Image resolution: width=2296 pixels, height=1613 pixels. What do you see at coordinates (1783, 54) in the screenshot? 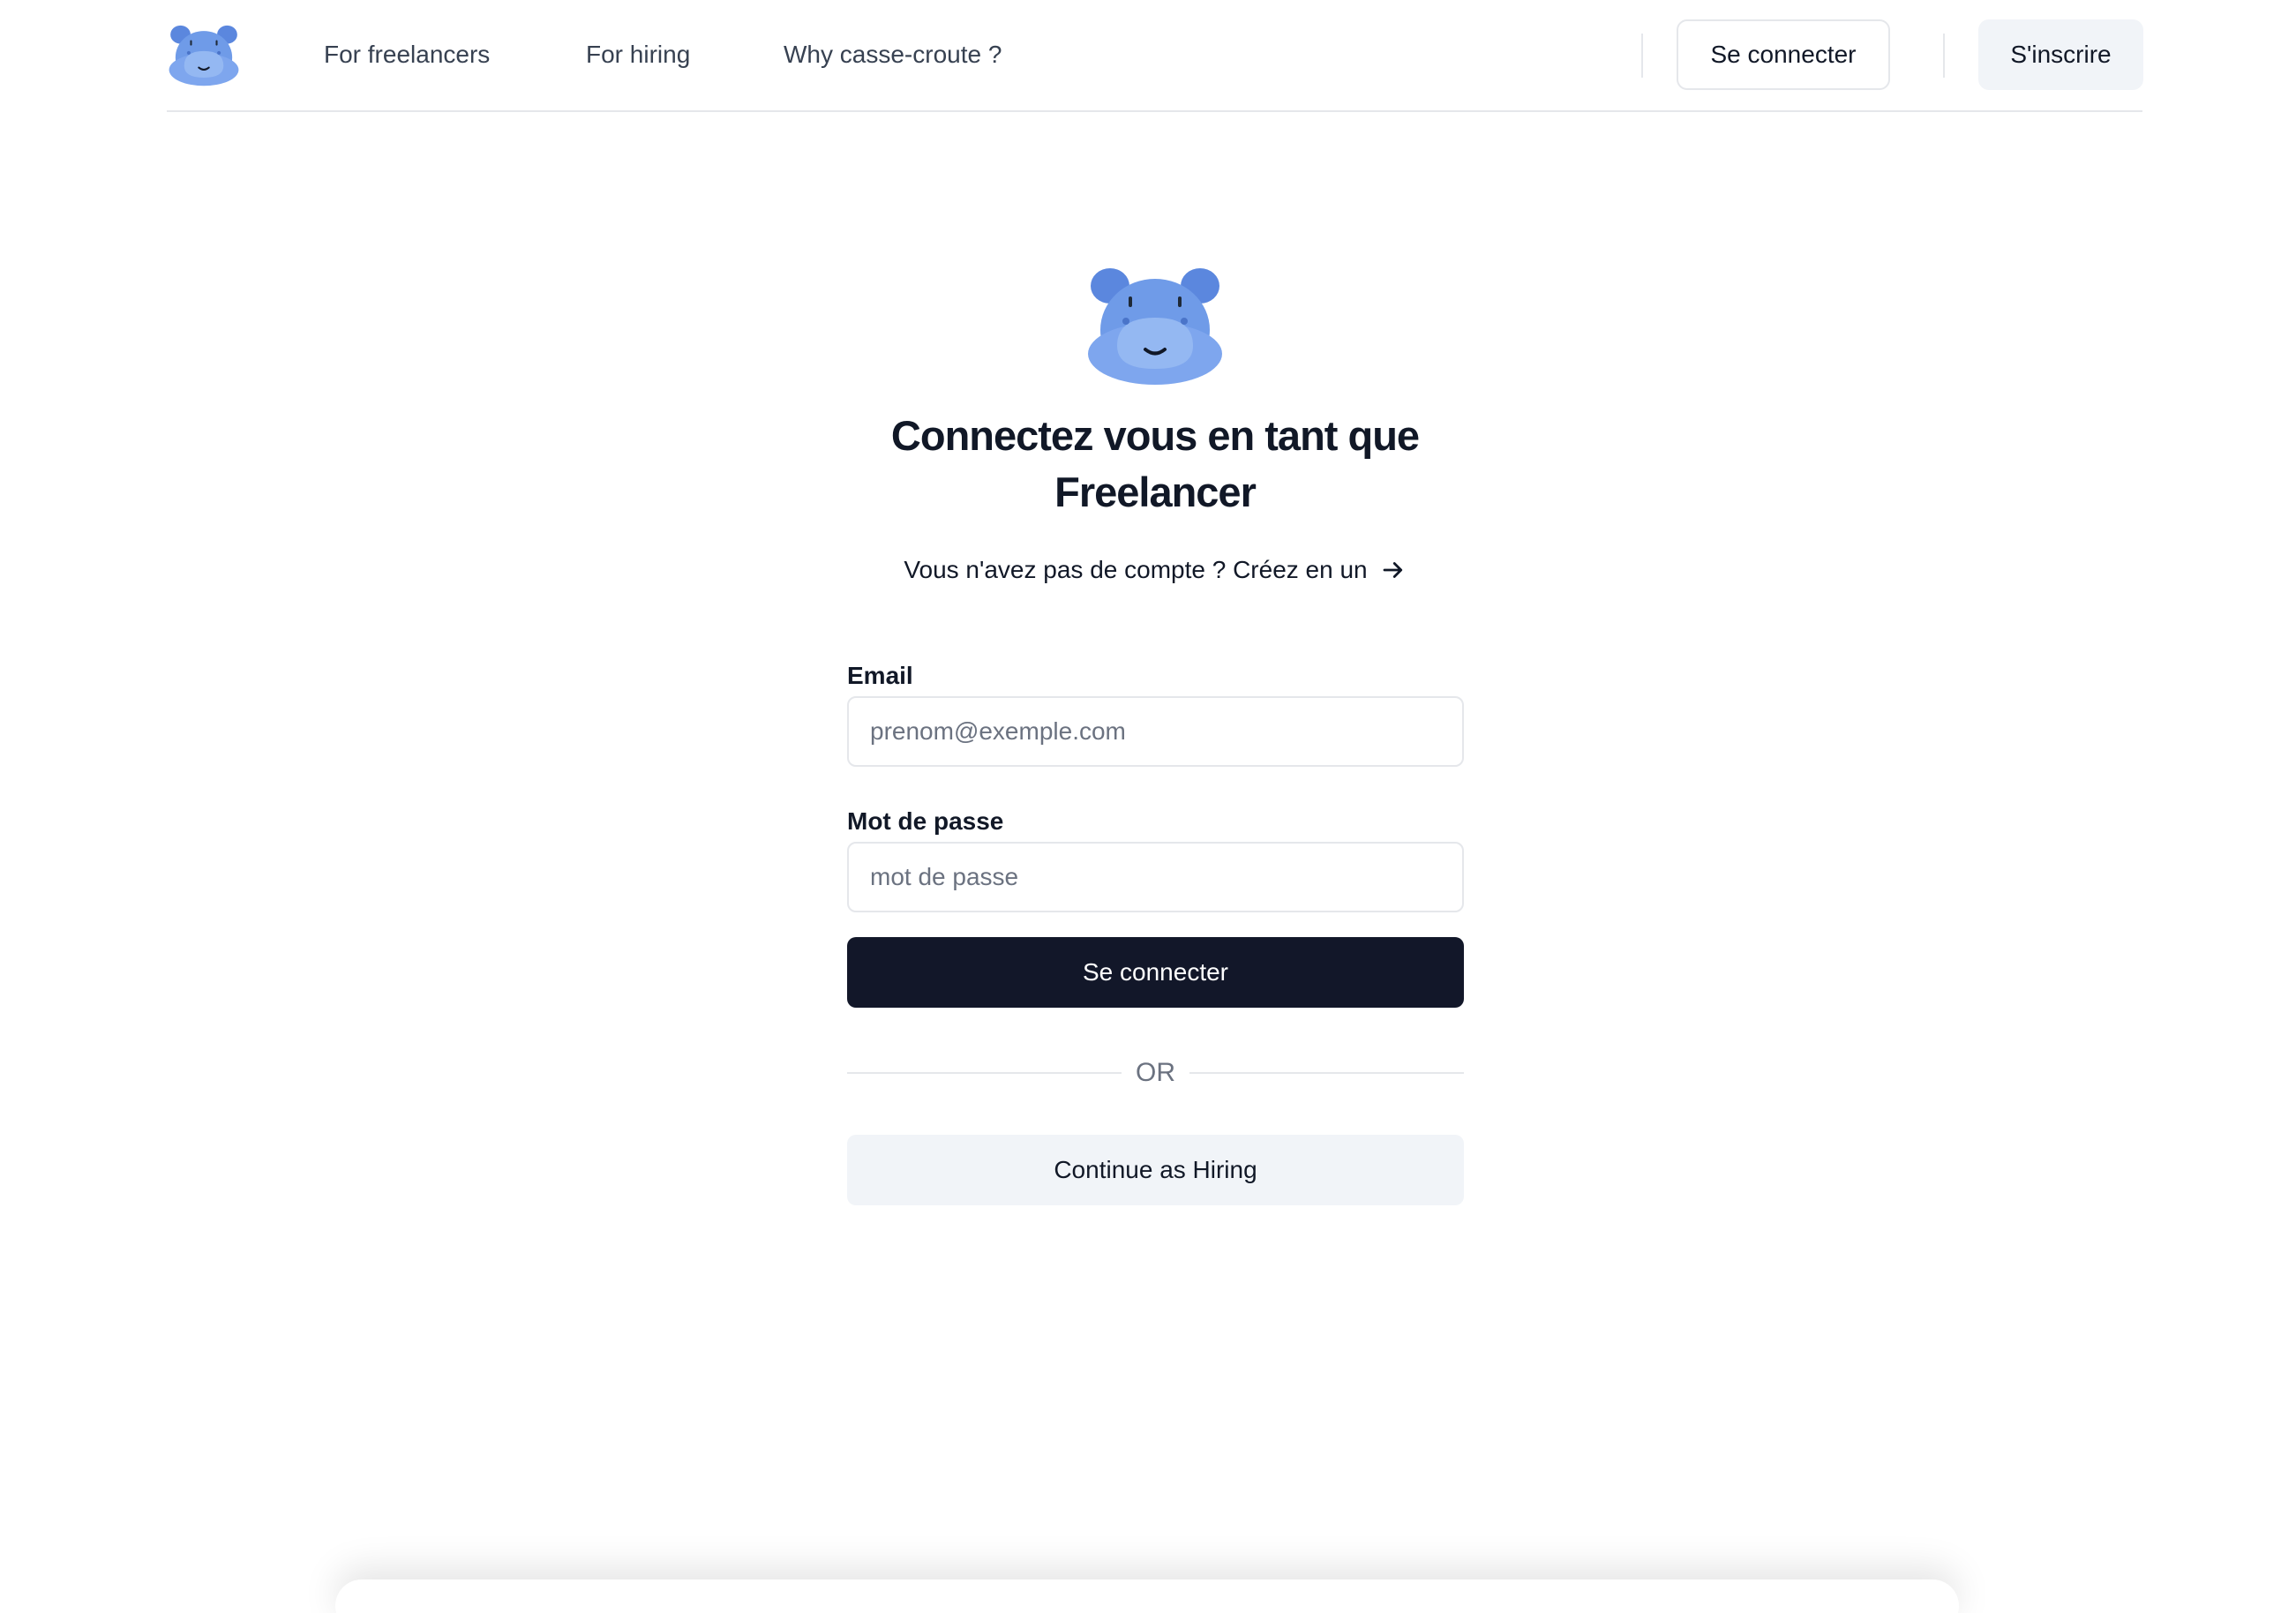
I see `header-login-button: Se connecter` at bounding box center [1783, 54].